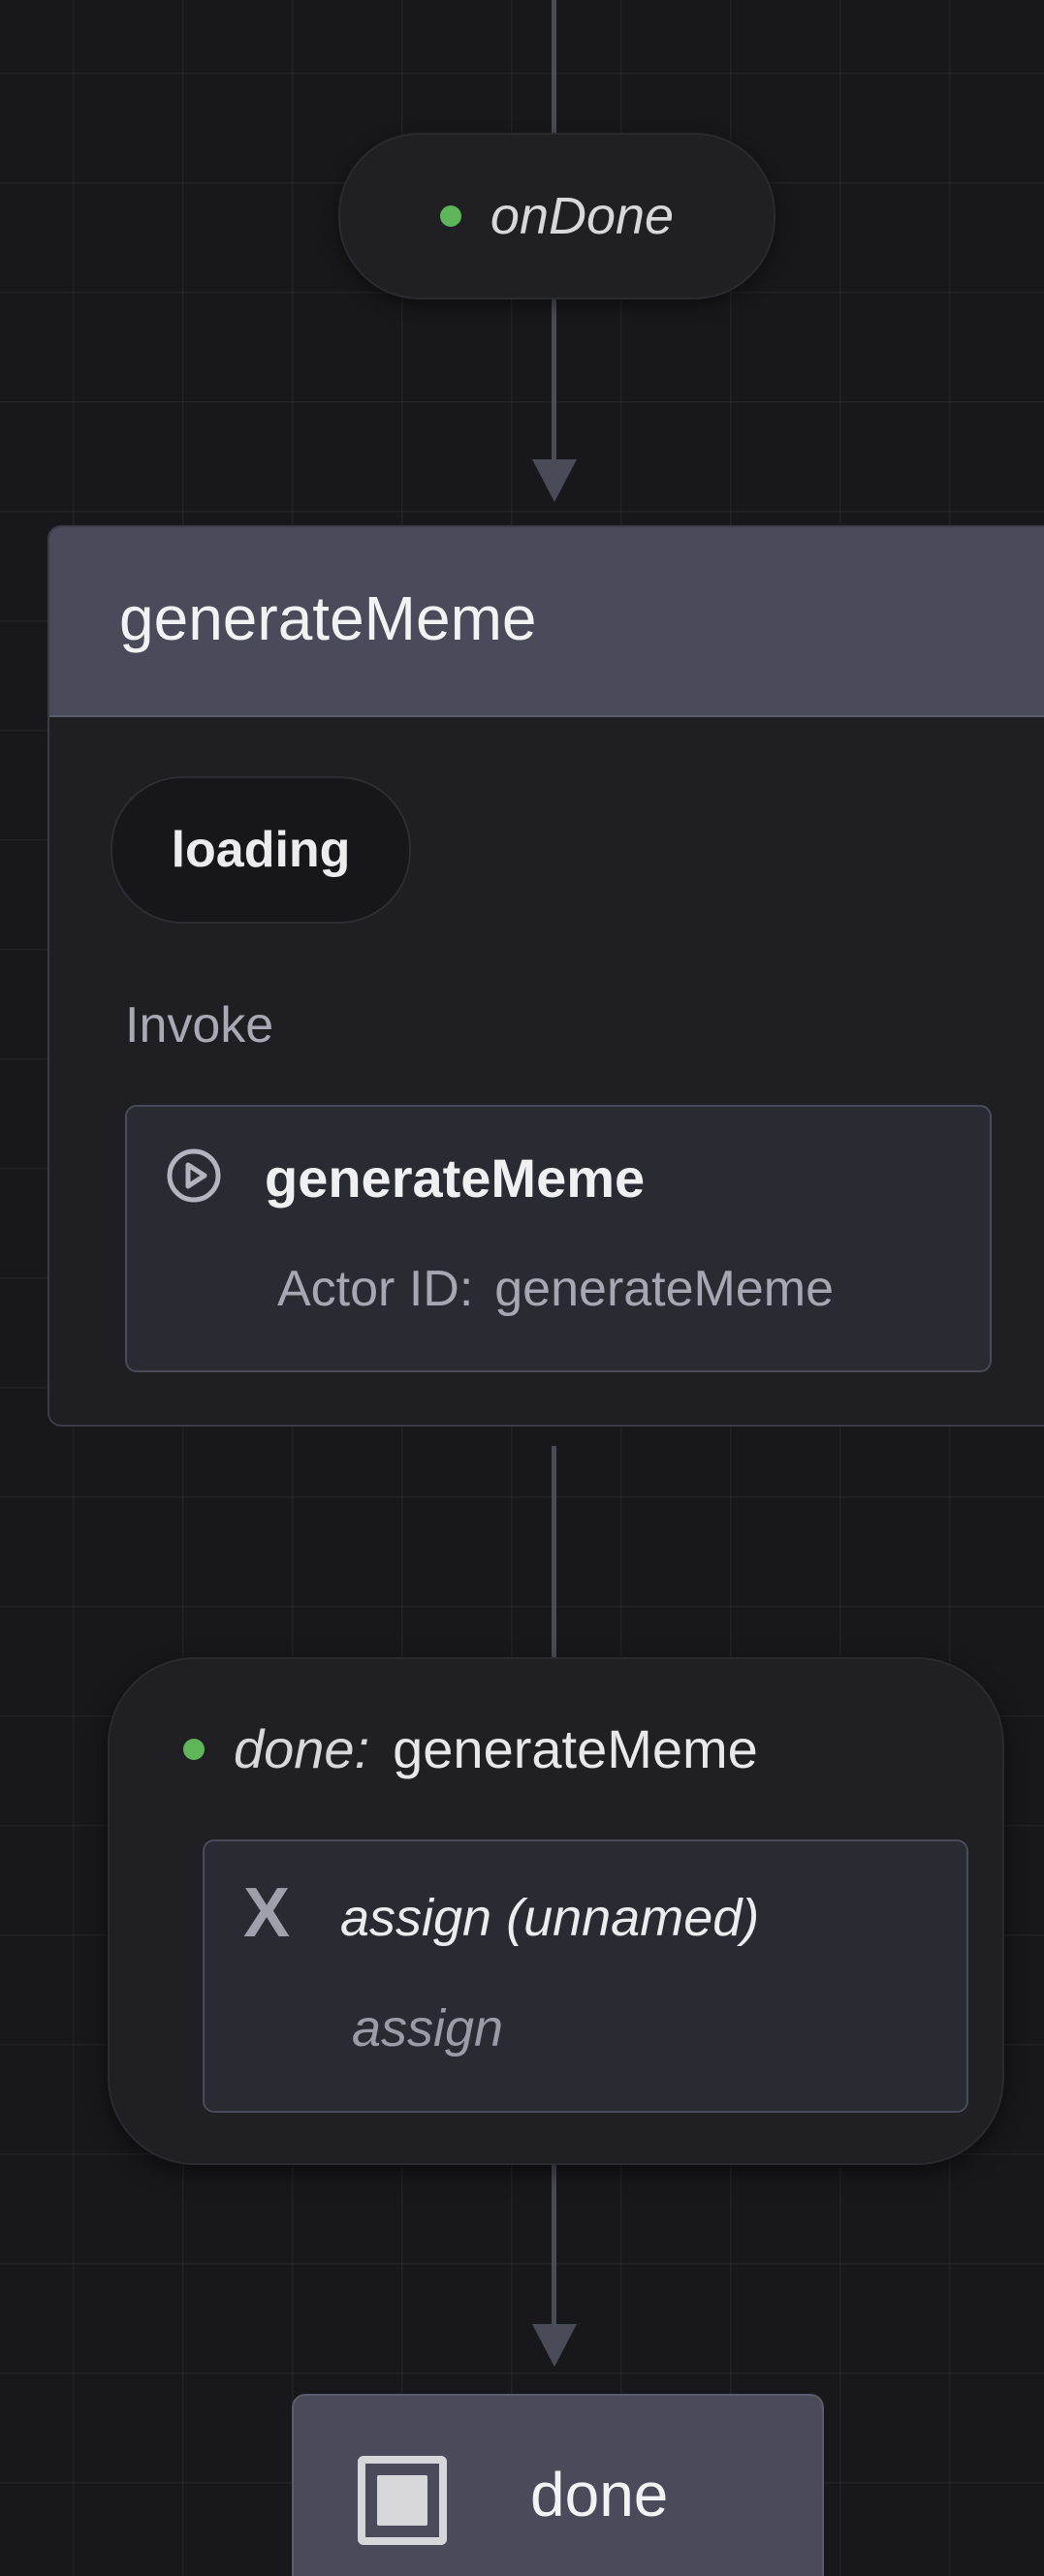 This screenshot has width=1044, height=2576. Describe the element at coordinates (599, 2494) in the screenshot. I see `final-state-title: done` at that location.